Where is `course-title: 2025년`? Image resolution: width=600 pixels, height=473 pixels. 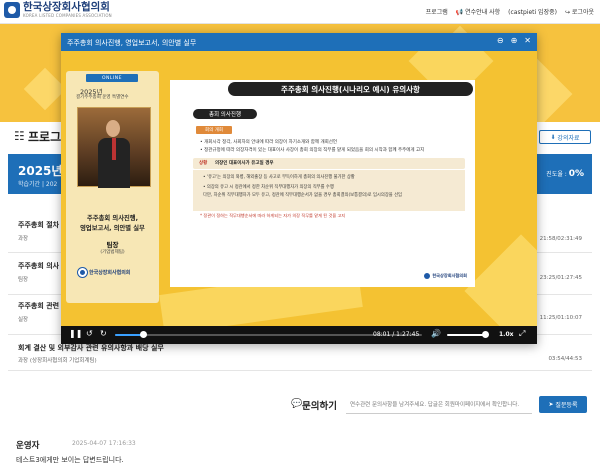 course-title: 2025년 is located at coordinates (40, 171).